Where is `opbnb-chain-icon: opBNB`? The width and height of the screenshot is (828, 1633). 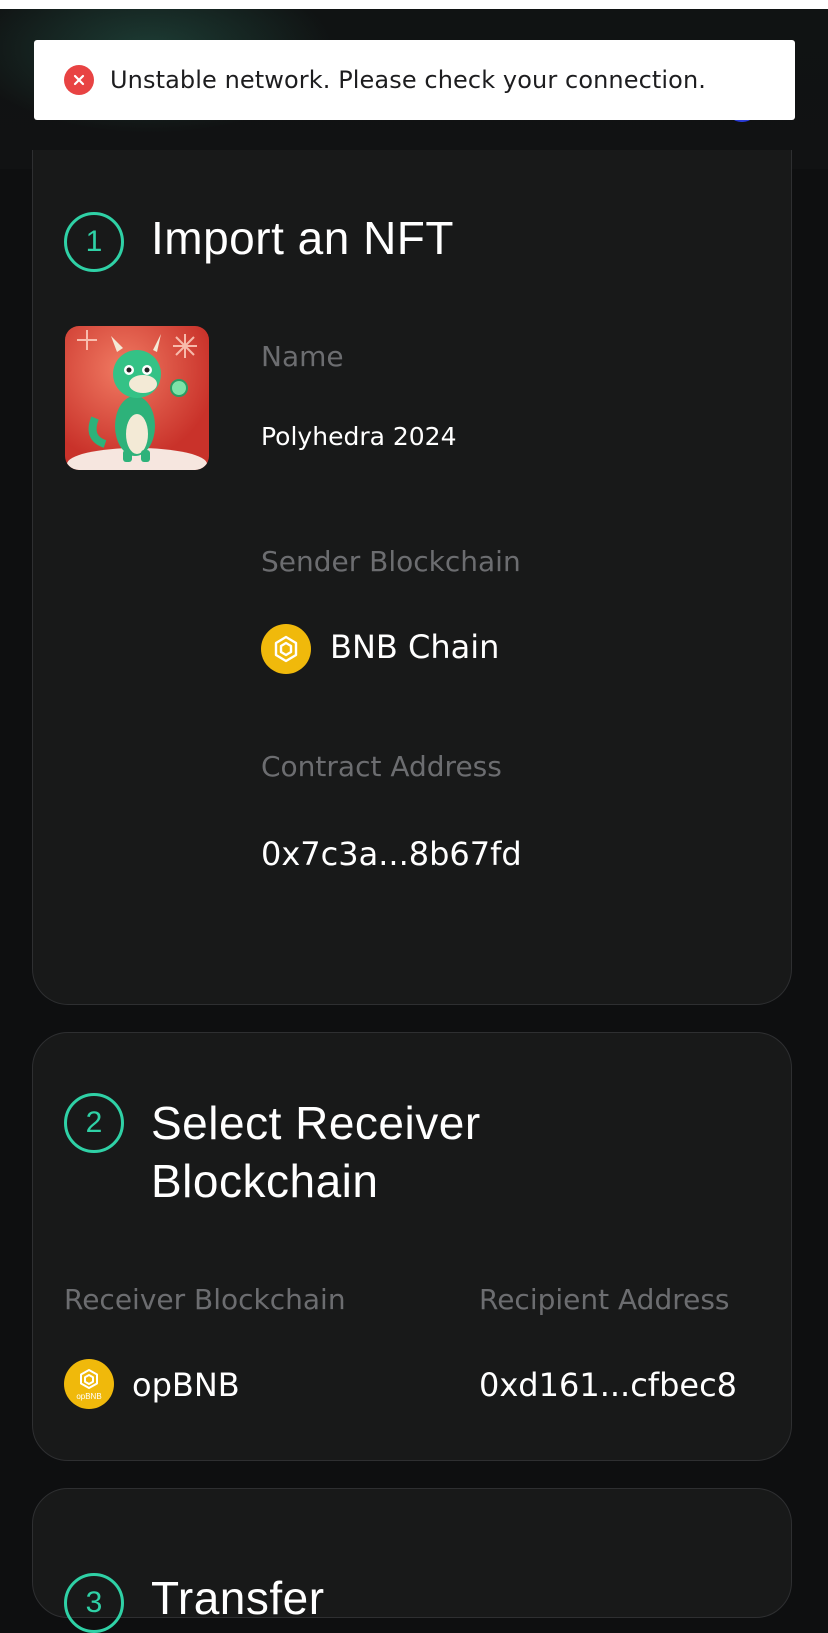 opbnb-chain-icon: opBNB is located at coordinates (89, 1384).